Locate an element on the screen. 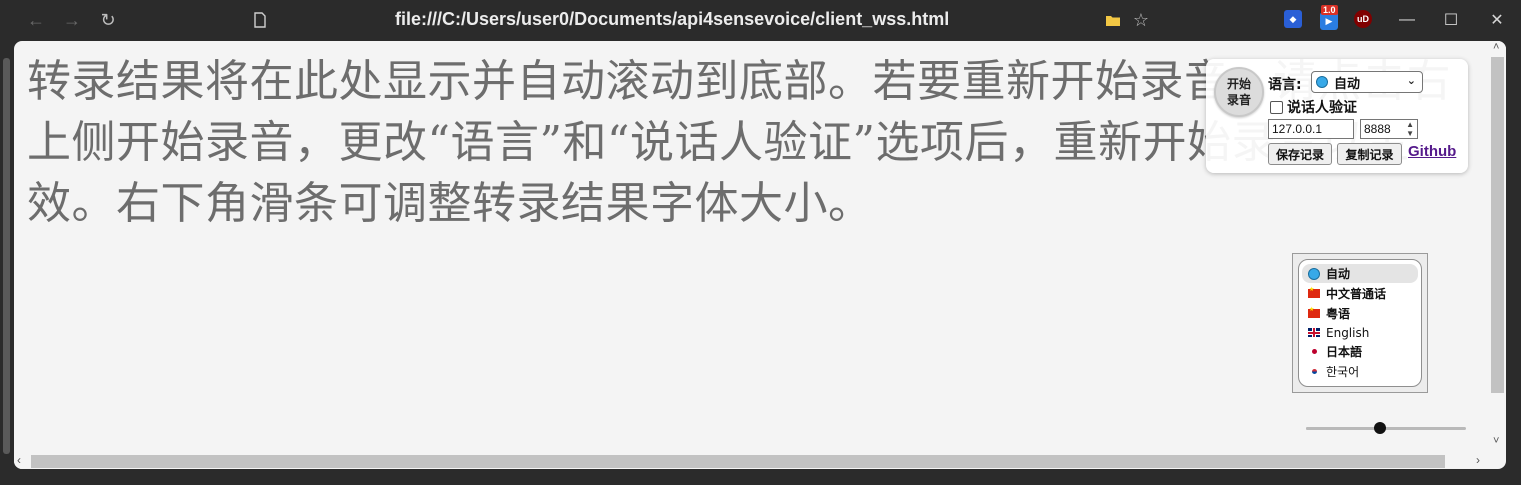 The height and width of the screenshot is (485, 1521). scroll-right-icon: › is located at coordinates (1478, 460).